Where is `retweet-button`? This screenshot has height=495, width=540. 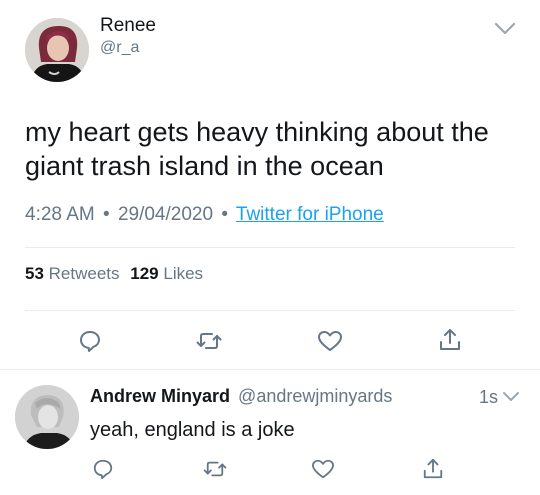 retweet-button is located at coordinates (209, 341).